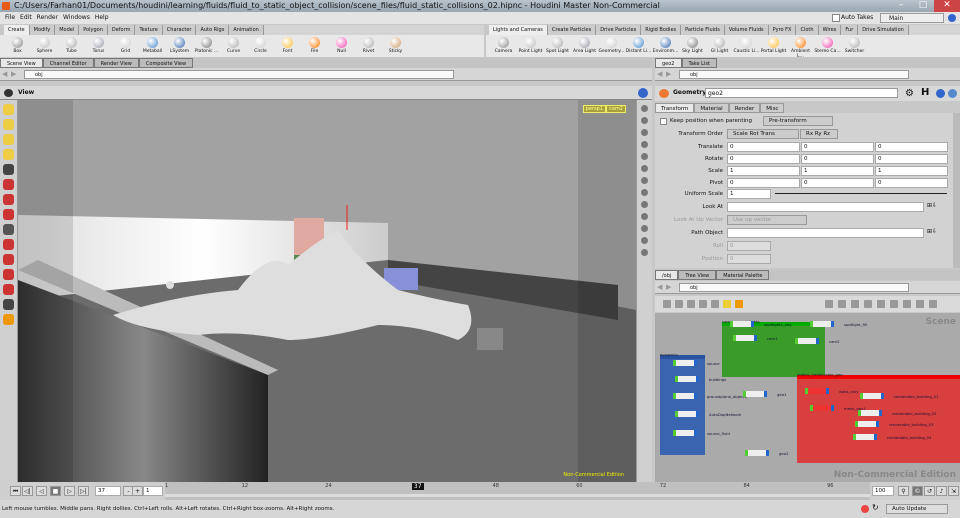  What do you see at coordinates (10, 17) in the screenshot?
I see `menu-file: File` at bounding box center [10, 17].